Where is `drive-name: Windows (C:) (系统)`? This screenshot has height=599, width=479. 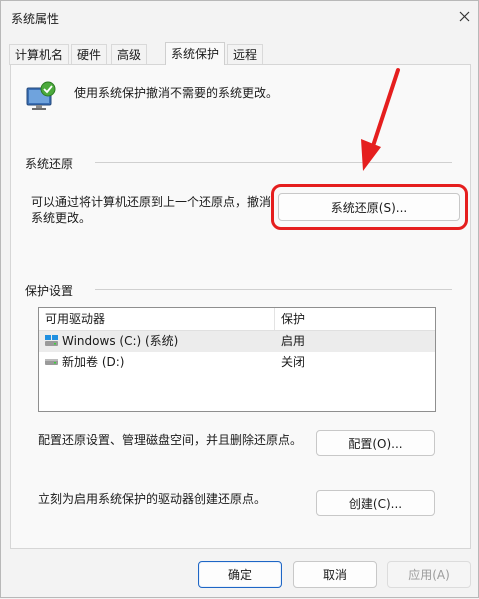 drive-name: Windows (C:) (系统) is located at coordinates (120, 341).